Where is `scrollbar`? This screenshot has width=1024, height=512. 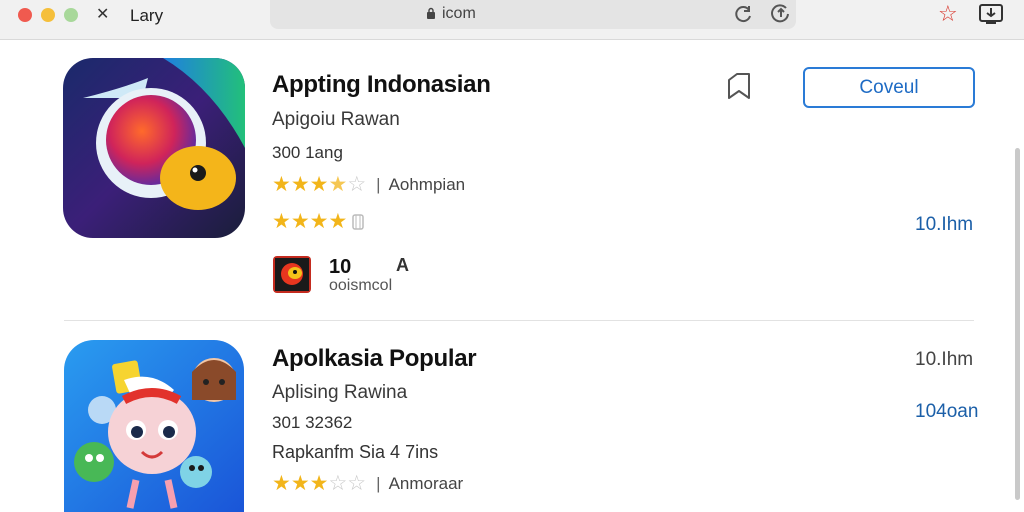
scrollbar is located at coordinates (1017, 324).